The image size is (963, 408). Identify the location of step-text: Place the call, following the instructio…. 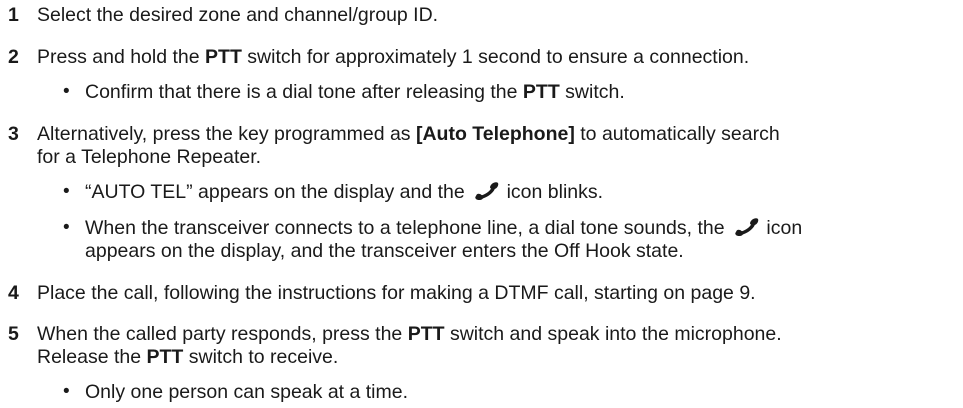
(396, 293).